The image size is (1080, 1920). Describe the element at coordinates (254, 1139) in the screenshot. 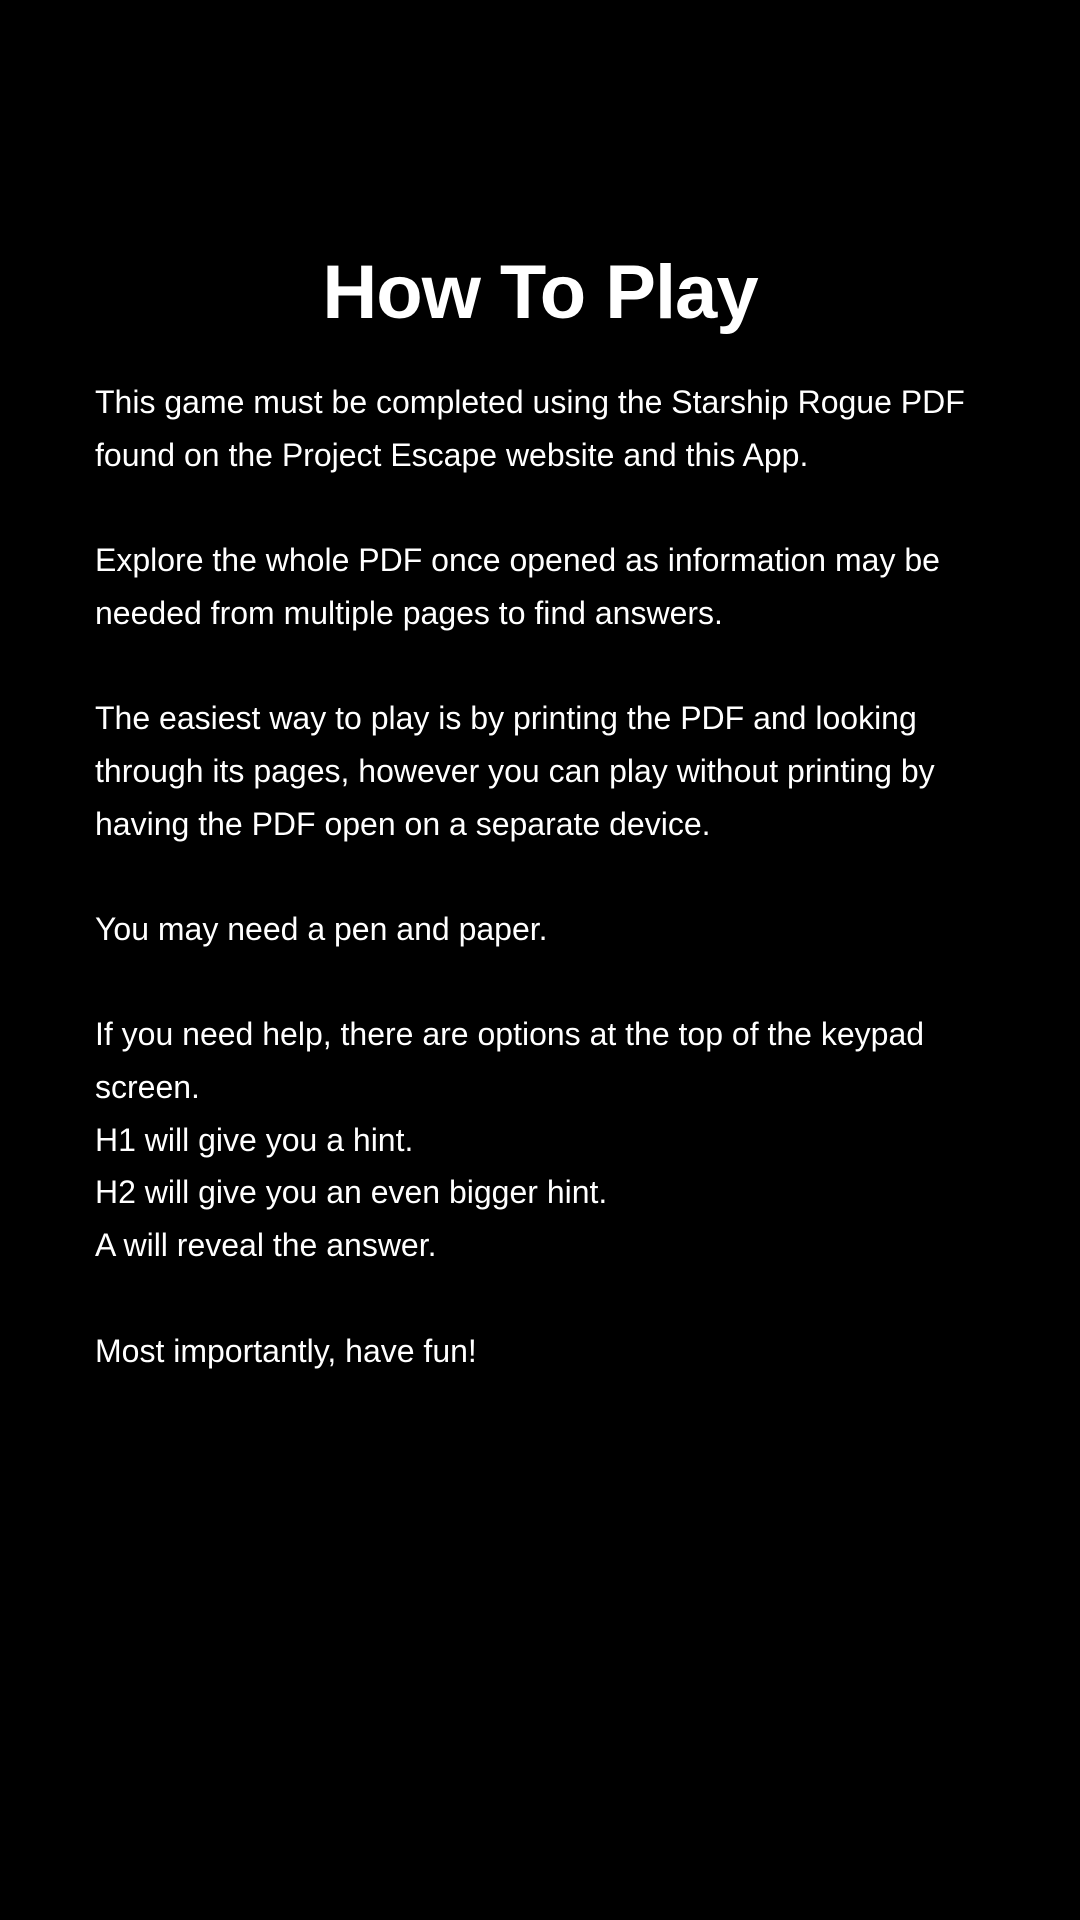

I see `help-h1-hint: H1 will give you a hint.` at that location.